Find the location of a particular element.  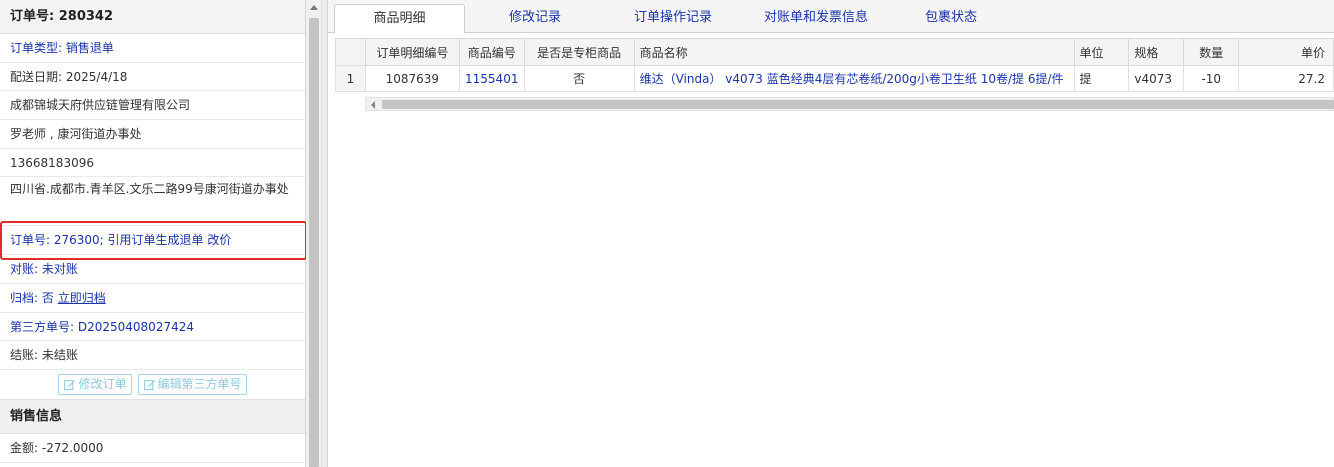

col-header-detail-id: 订单明细编号 is located at coordinates (412, 52).